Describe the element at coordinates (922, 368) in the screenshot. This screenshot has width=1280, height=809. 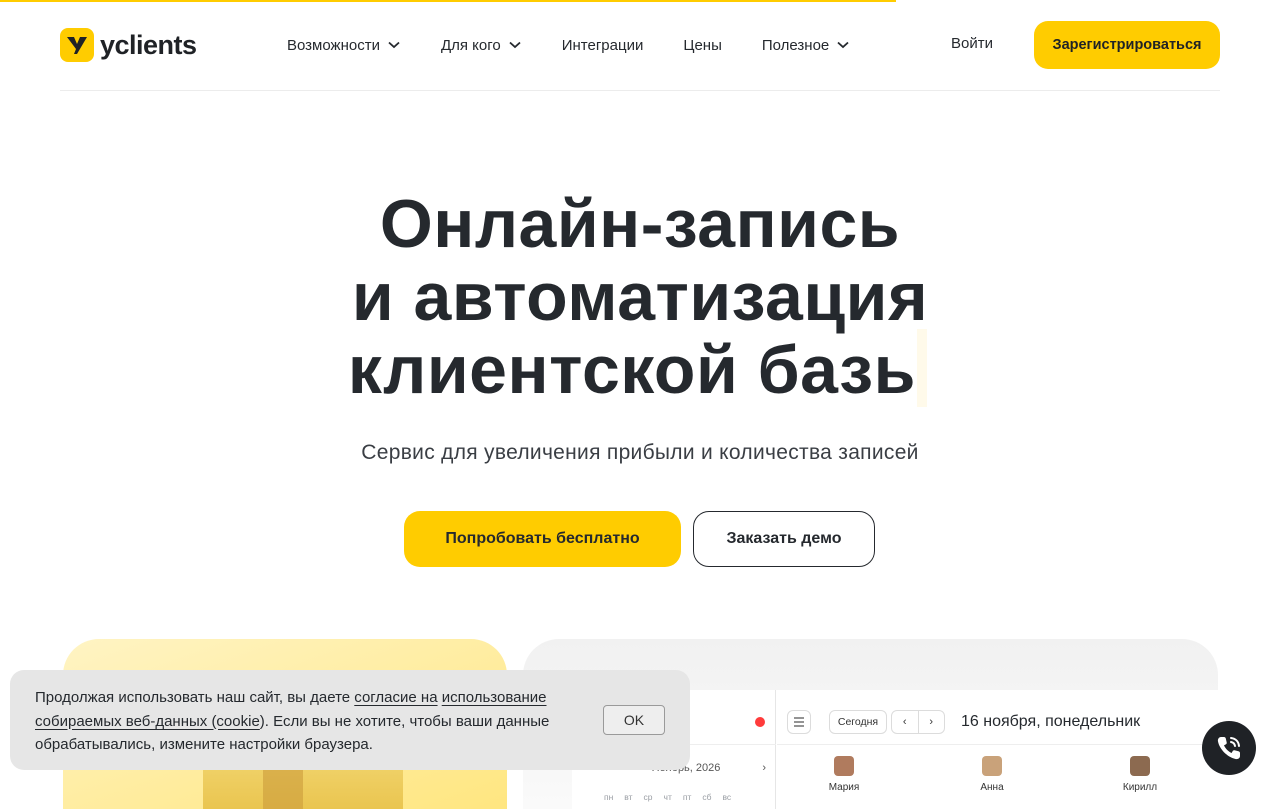
I see `typing-cursor` at that location.